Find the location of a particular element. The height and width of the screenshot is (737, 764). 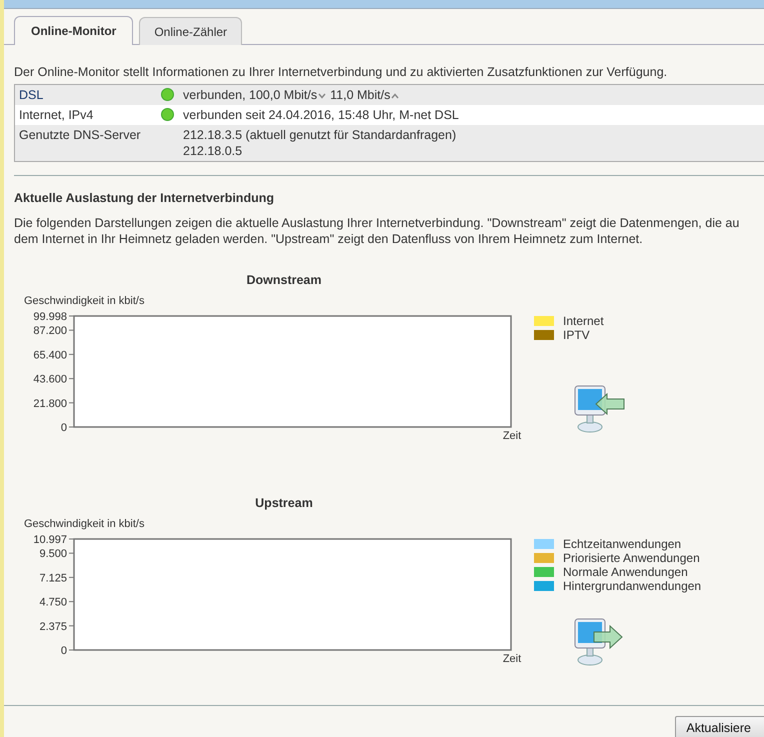

chart-title: Upstream is located at coordinates (284, 503).